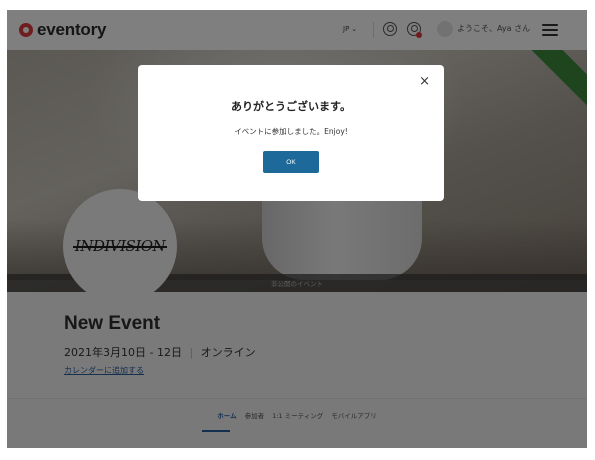 This screenshot has width=595, height=460. What do you see at coordinates (291, 106) in the screenshot?
I see `dialog-title: ありがとうございます。` at bounding box center [291, 106].